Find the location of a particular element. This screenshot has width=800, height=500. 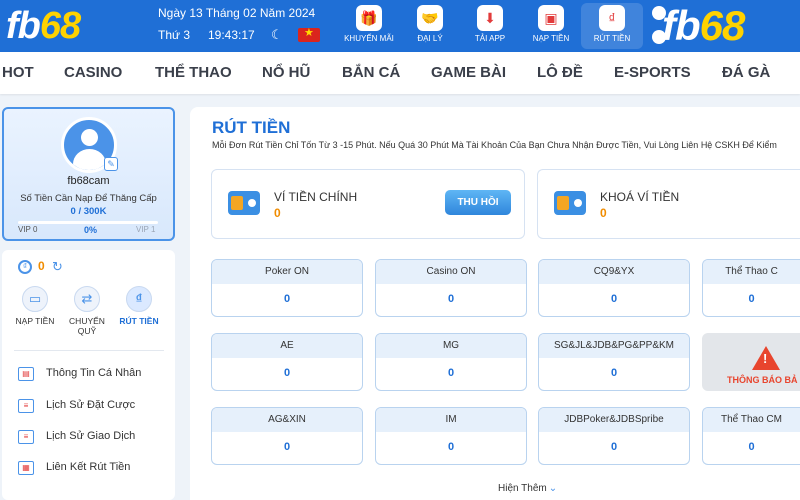

refresh-icon: ↻ is located at coordinates (57, 267).